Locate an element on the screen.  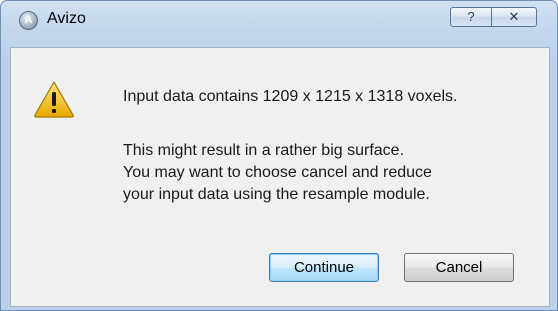
window-title: Avizo is located at coordinates (66, 18).